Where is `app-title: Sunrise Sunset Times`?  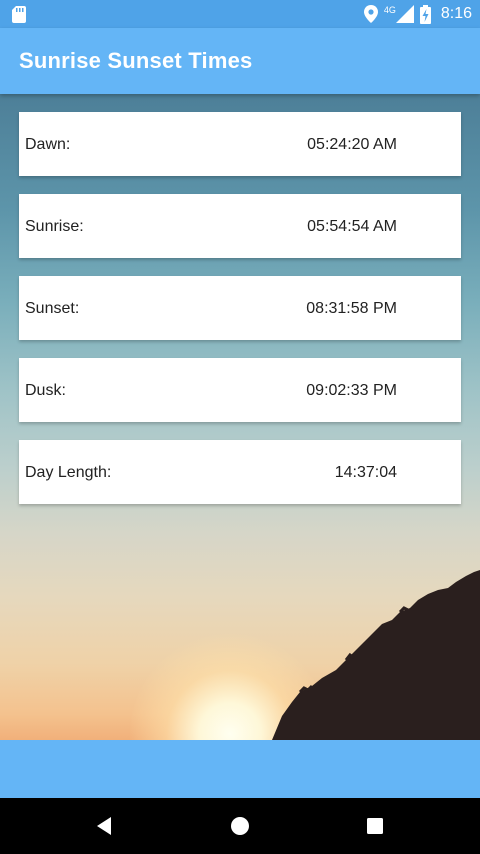 app-title: Sunrise Sunset Times is located at coordinates (136, 60).